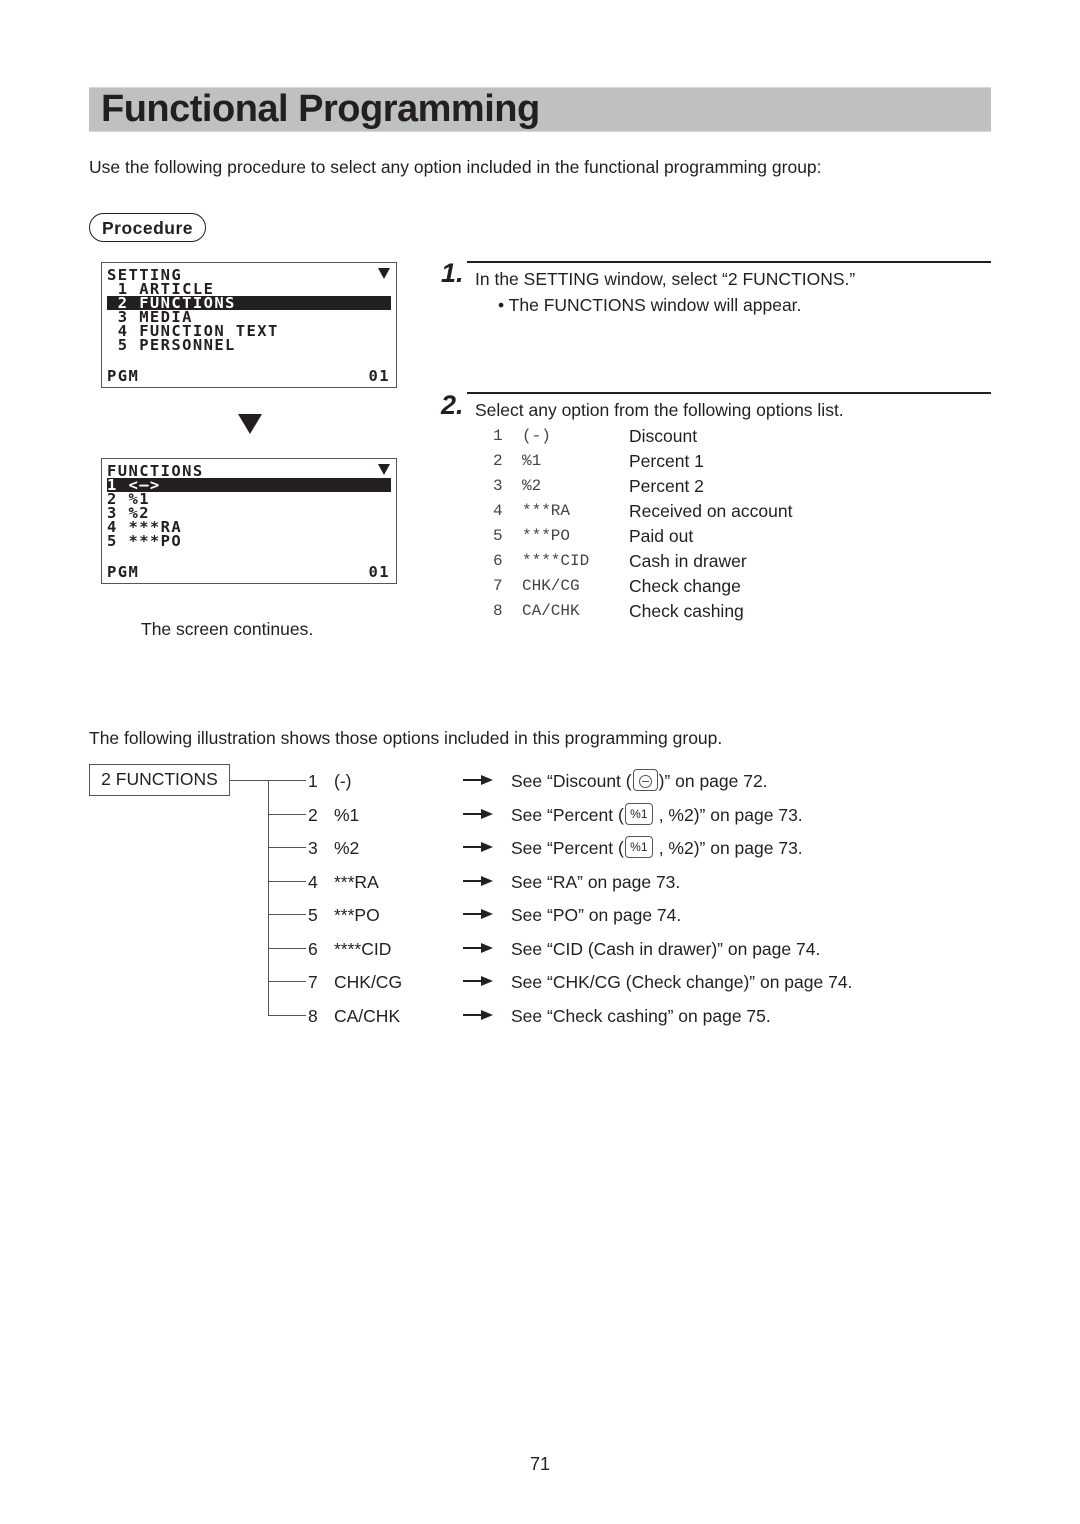 Image resolution: width=1080 pixels, height=1524 pixels. I want to click on page-reference-link: See “CHK/CG (Check change)” on page 74., so click(681, 982).